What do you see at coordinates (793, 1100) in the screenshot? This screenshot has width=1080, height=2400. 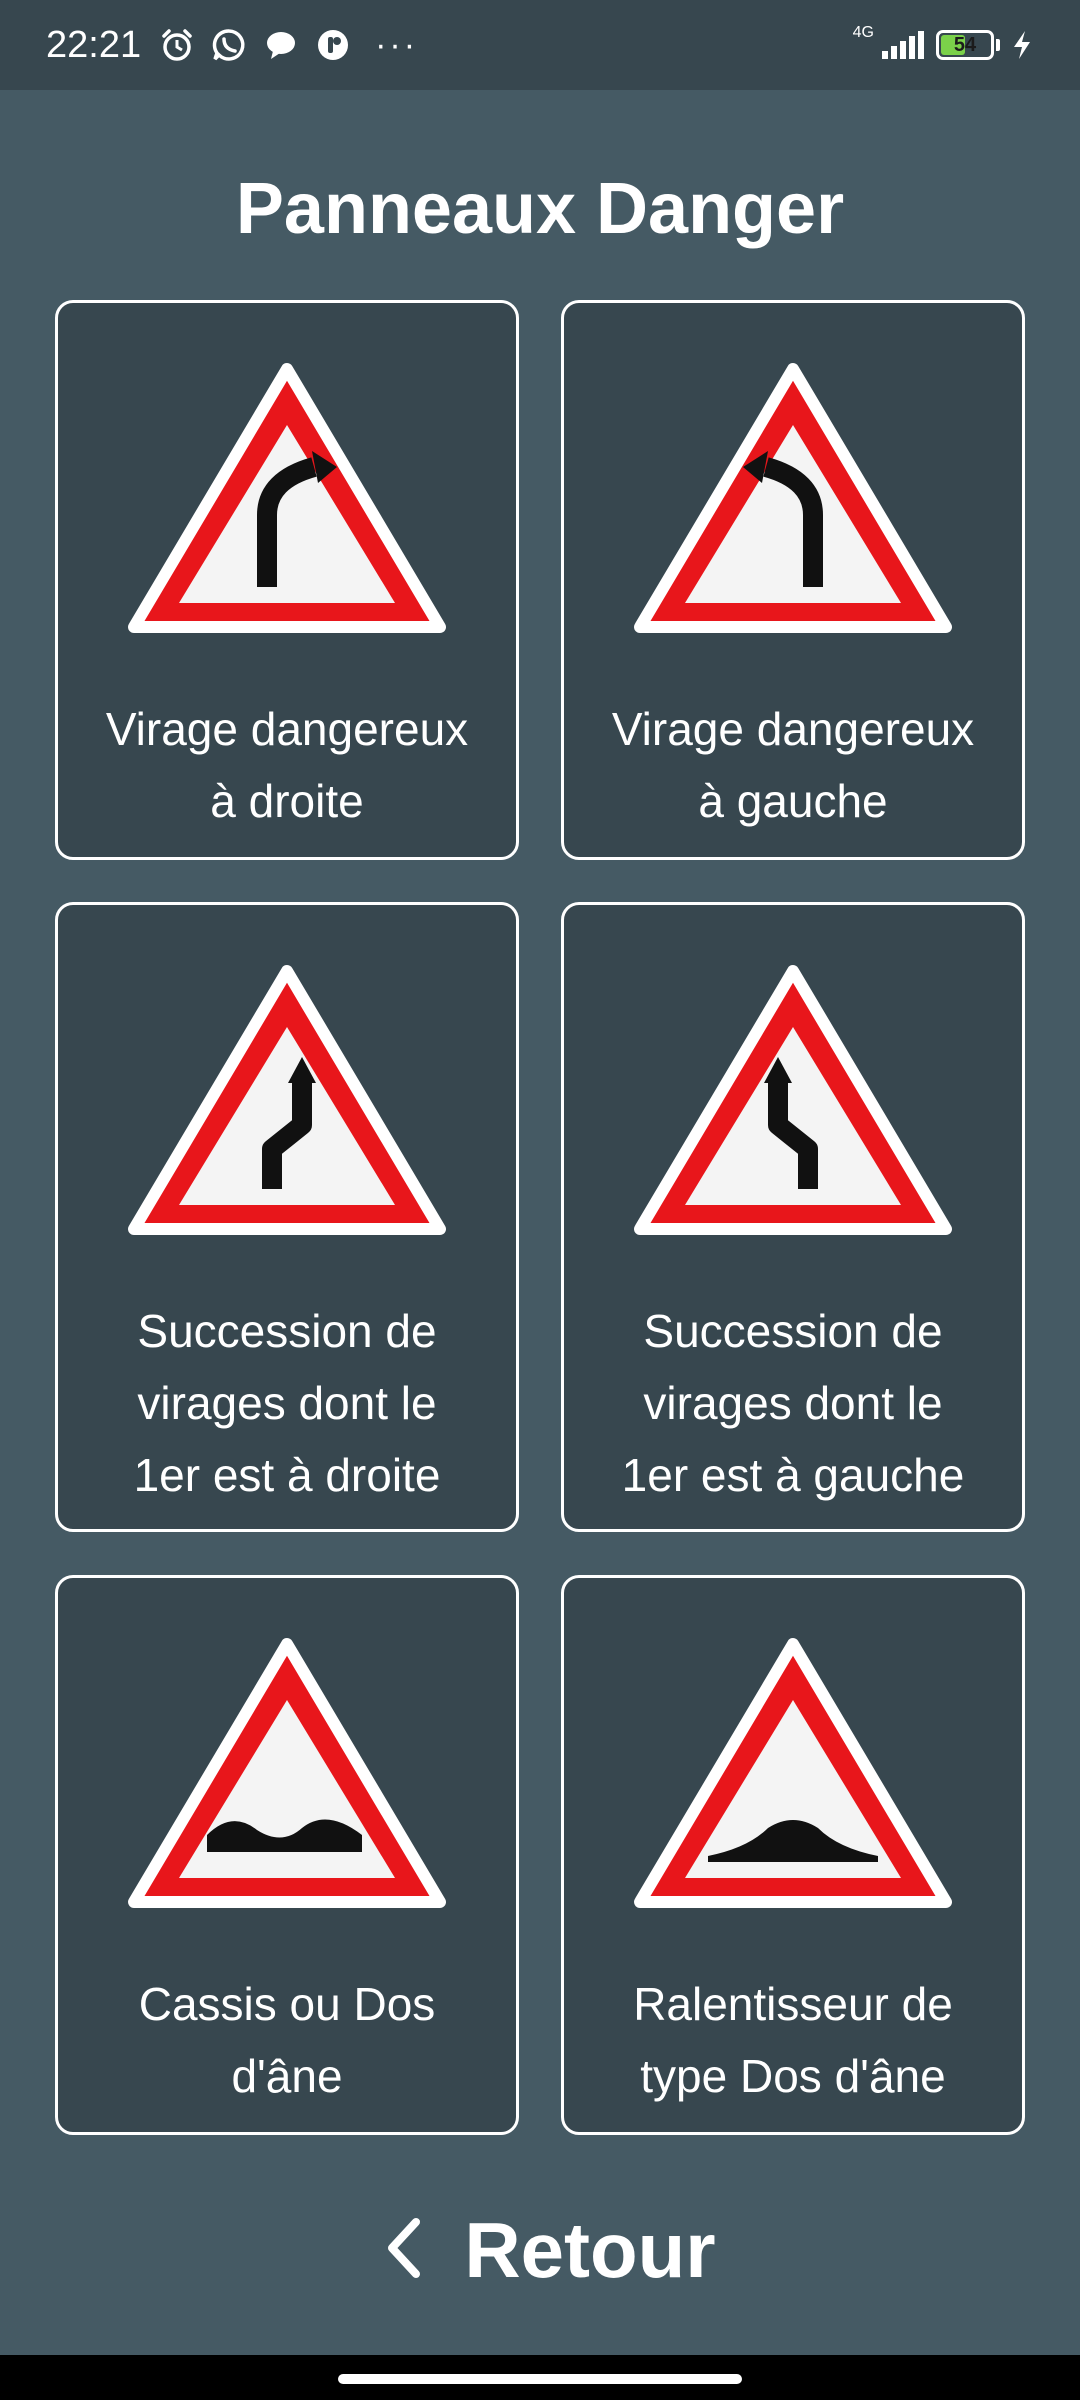 I see `double-curve-left-sign-icon` at bounding box center [793, 1100].